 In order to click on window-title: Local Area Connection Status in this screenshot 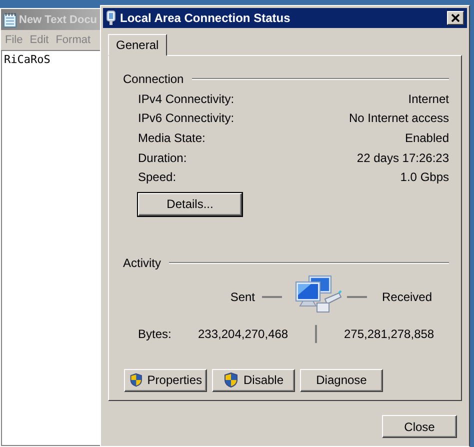, I will do `click(206, 18)`.